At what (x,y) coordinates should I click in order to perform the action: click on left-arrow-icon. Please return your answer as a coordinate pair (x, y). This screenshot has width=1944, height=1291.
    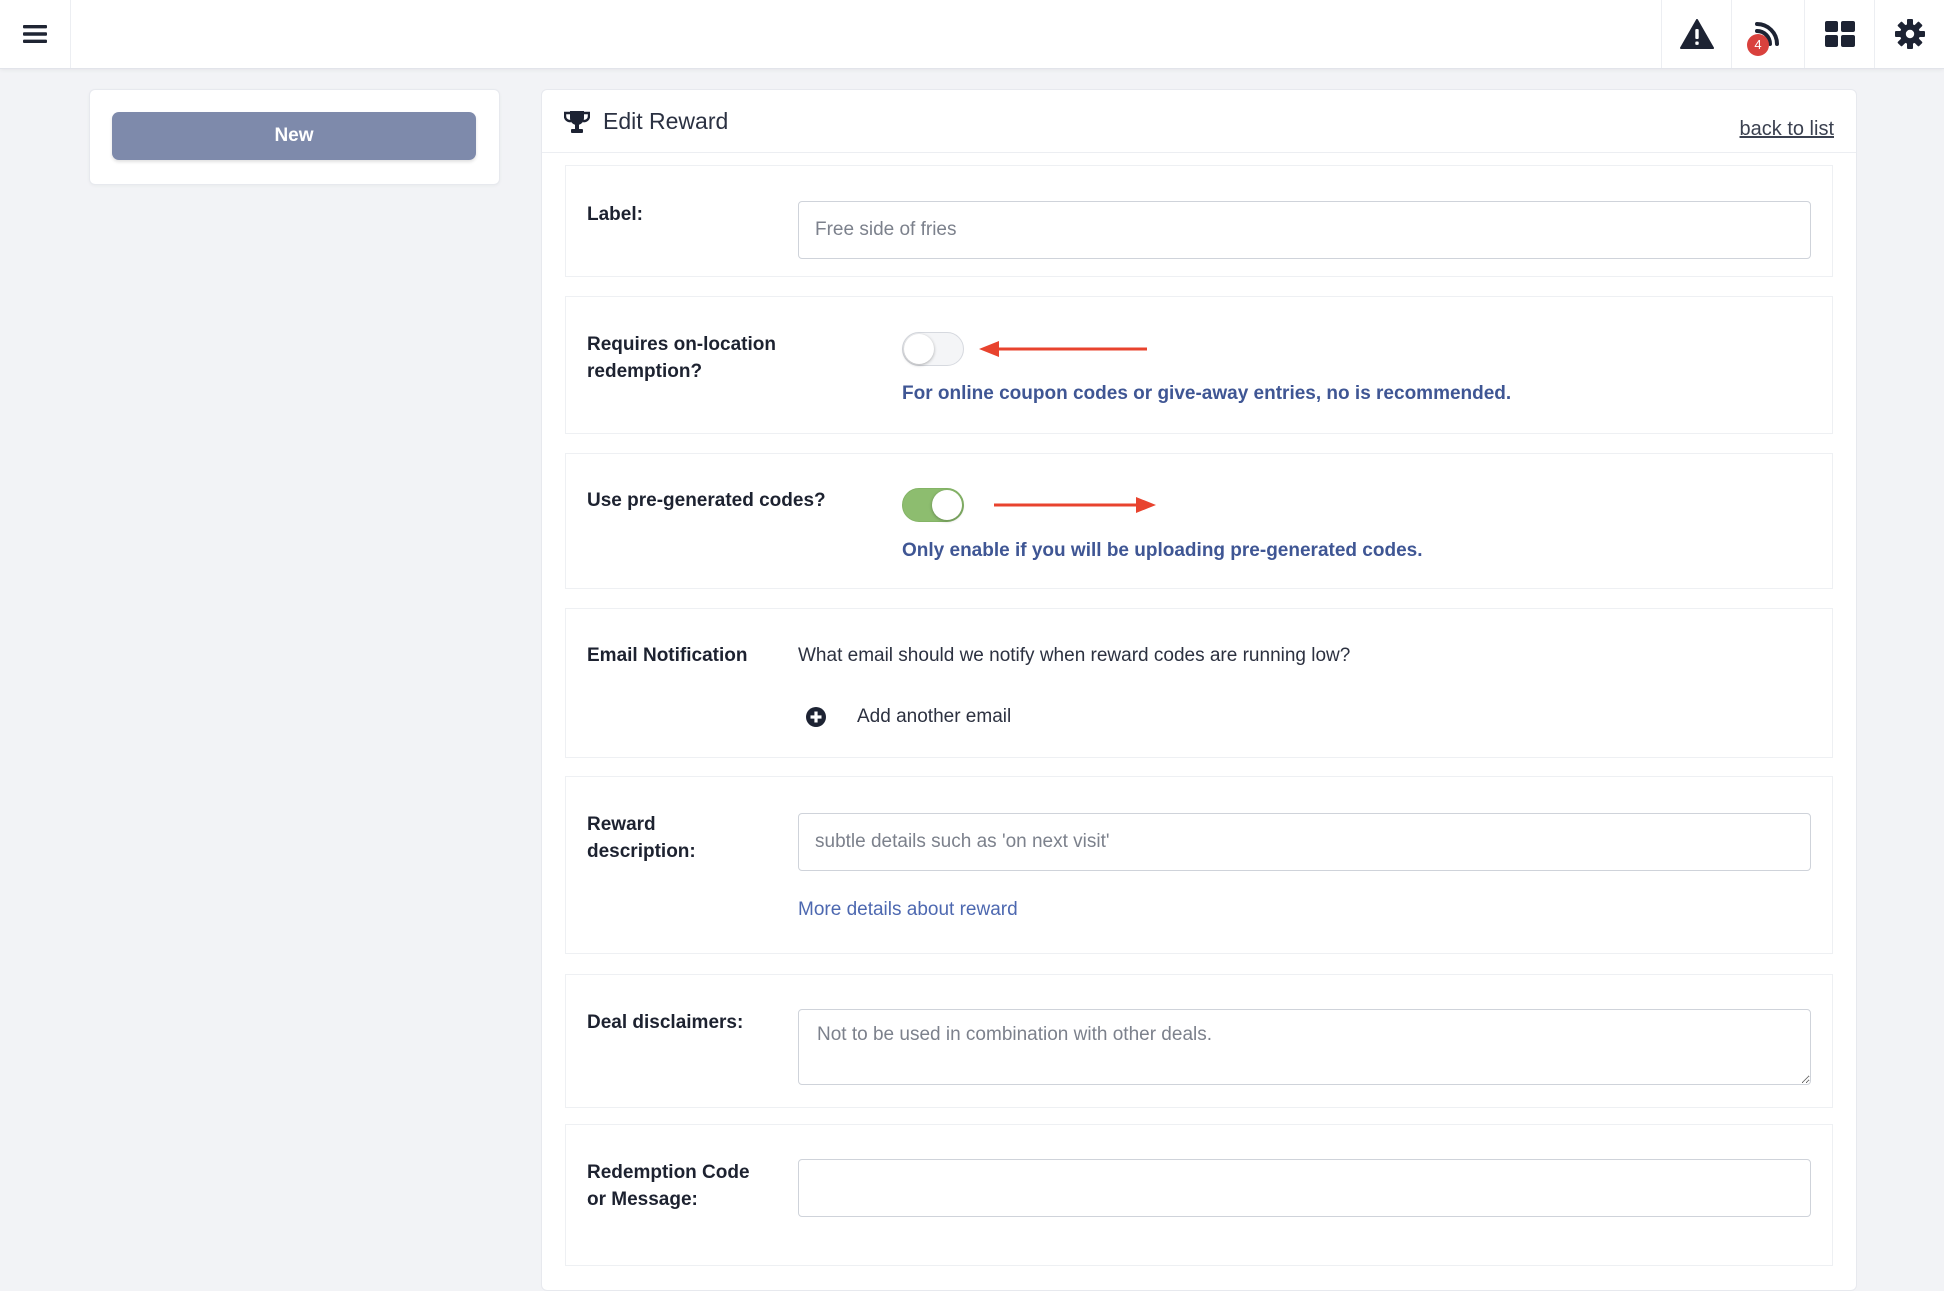
    Looking at the image, I should click on (1063, 349).